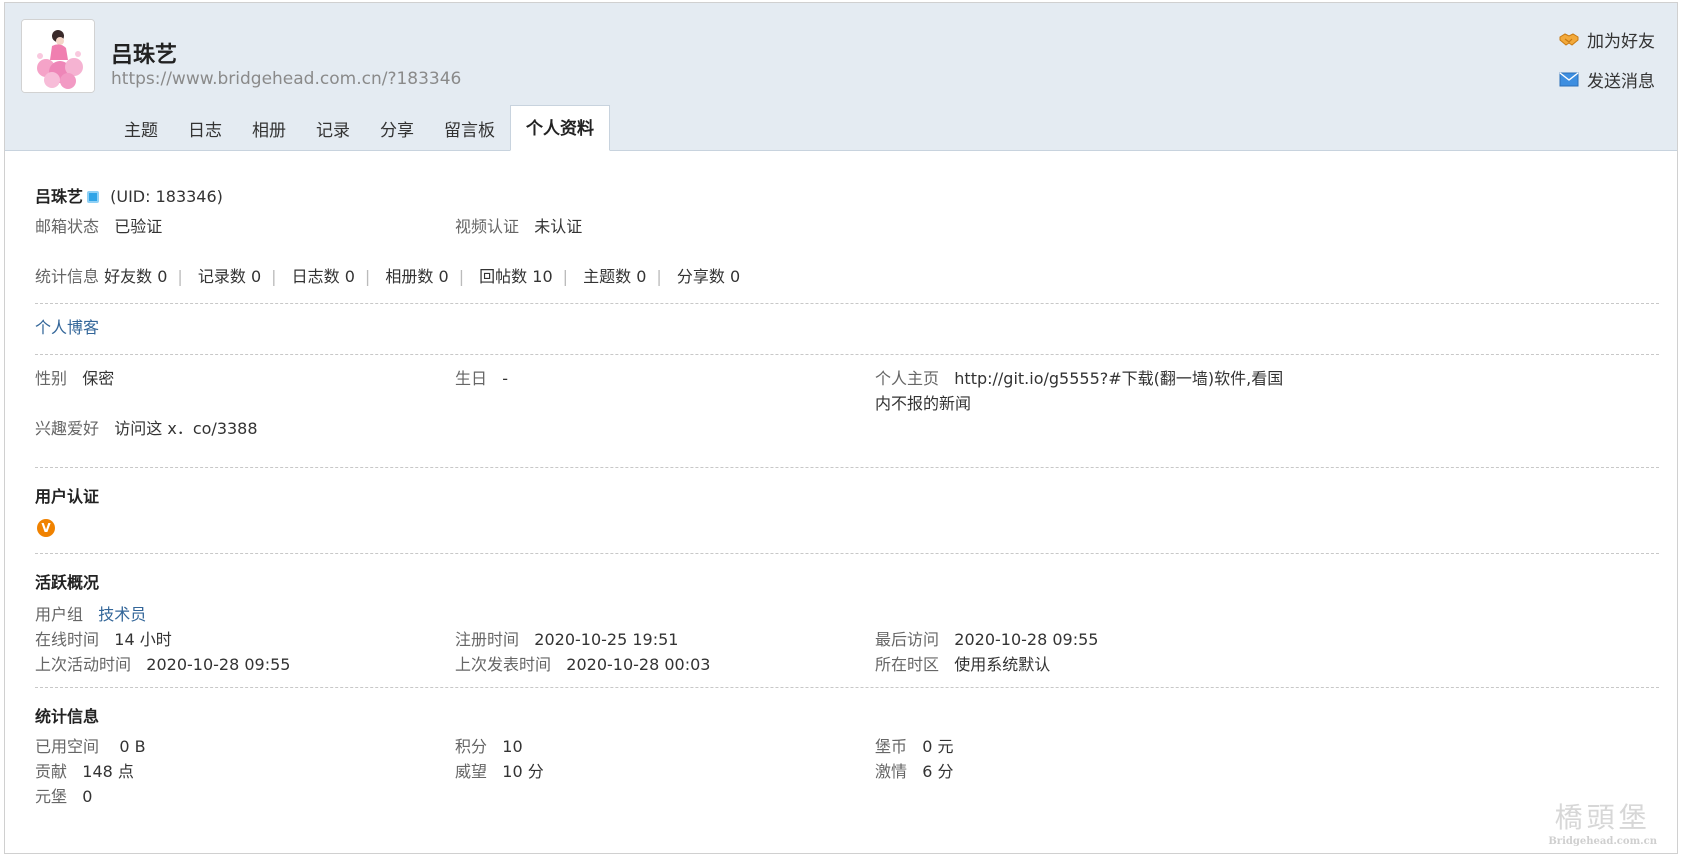 The image size is (1685, 855). I want to click on profile-url: https://www.bridgehead.com.cn/?183346, so click(286, 79).